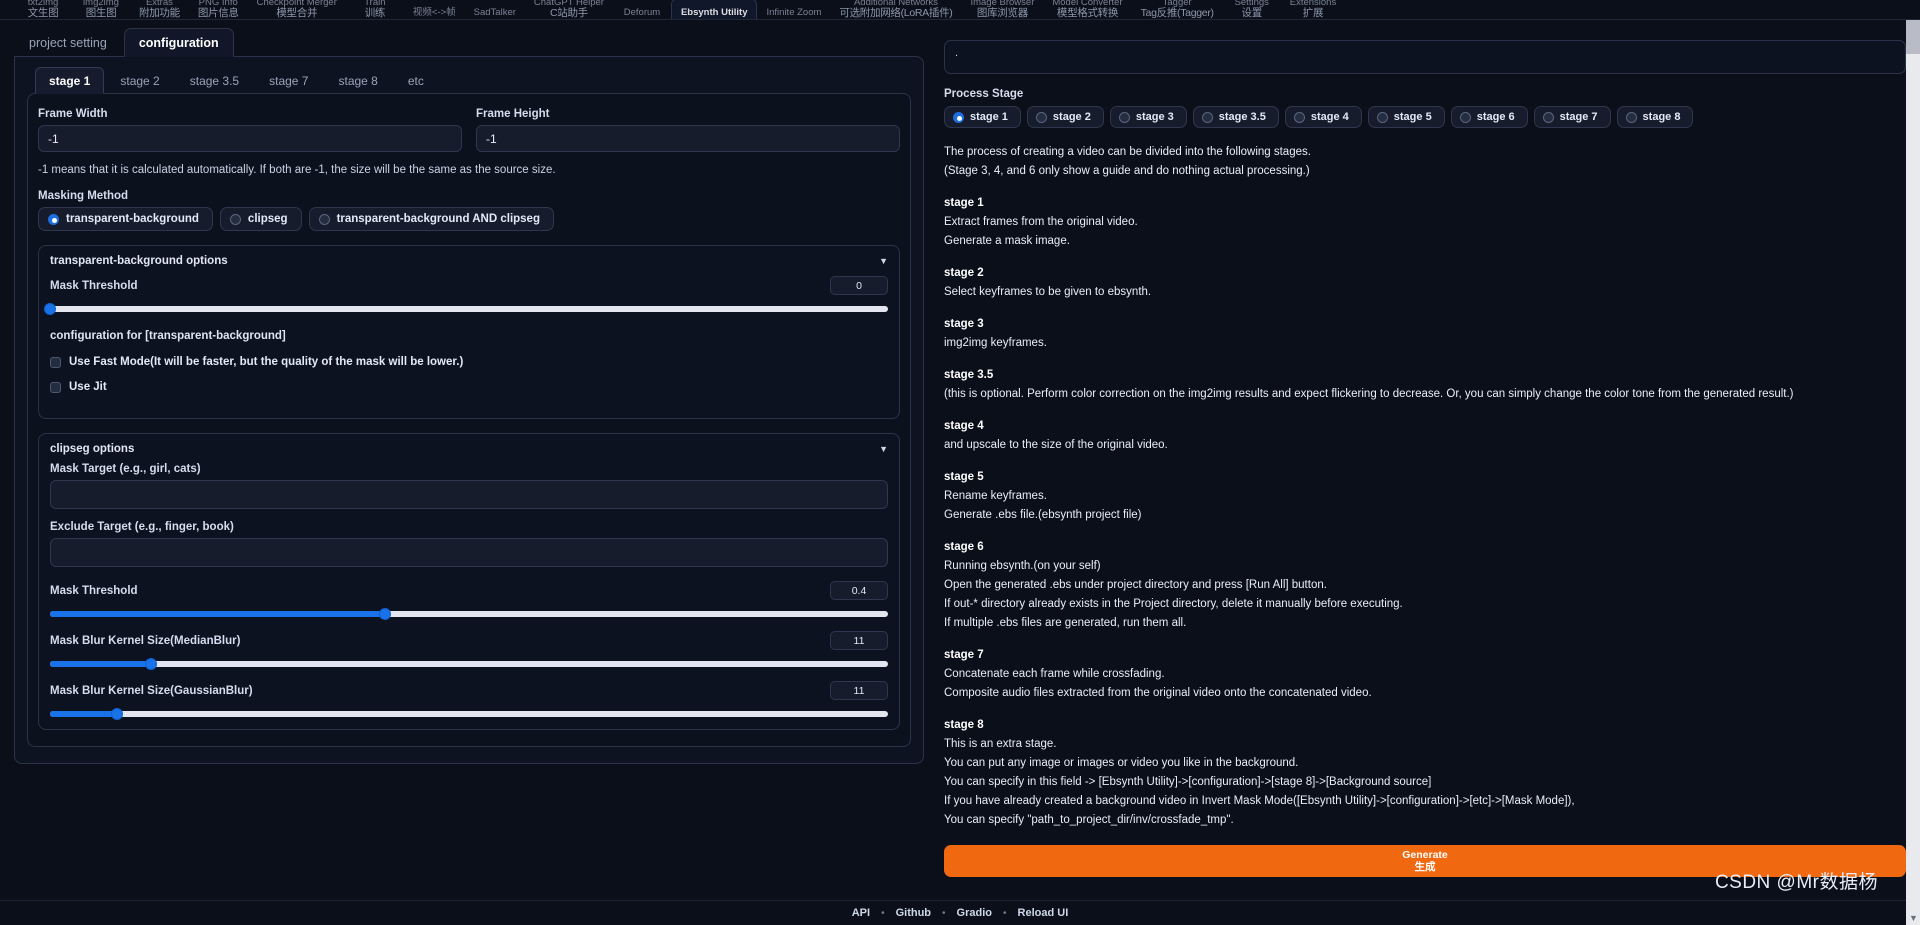 The width and height of the screenshot is (1920, 925). I want to click on stage-tab-stage-3.5: stage 3.5, so click(214, 80).